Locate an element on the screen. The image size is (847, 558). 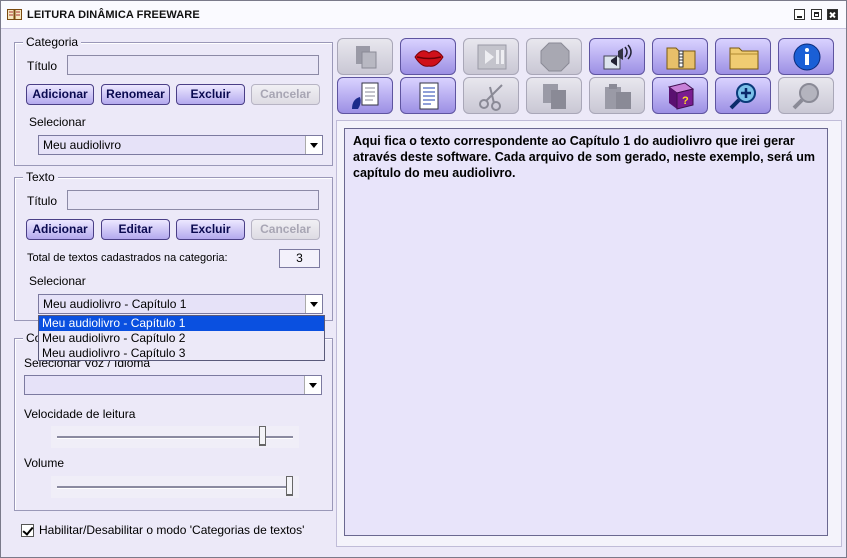
dropdown-option: Meu audiolivro - Capítulo 3 is located at coordinates (181, 353).